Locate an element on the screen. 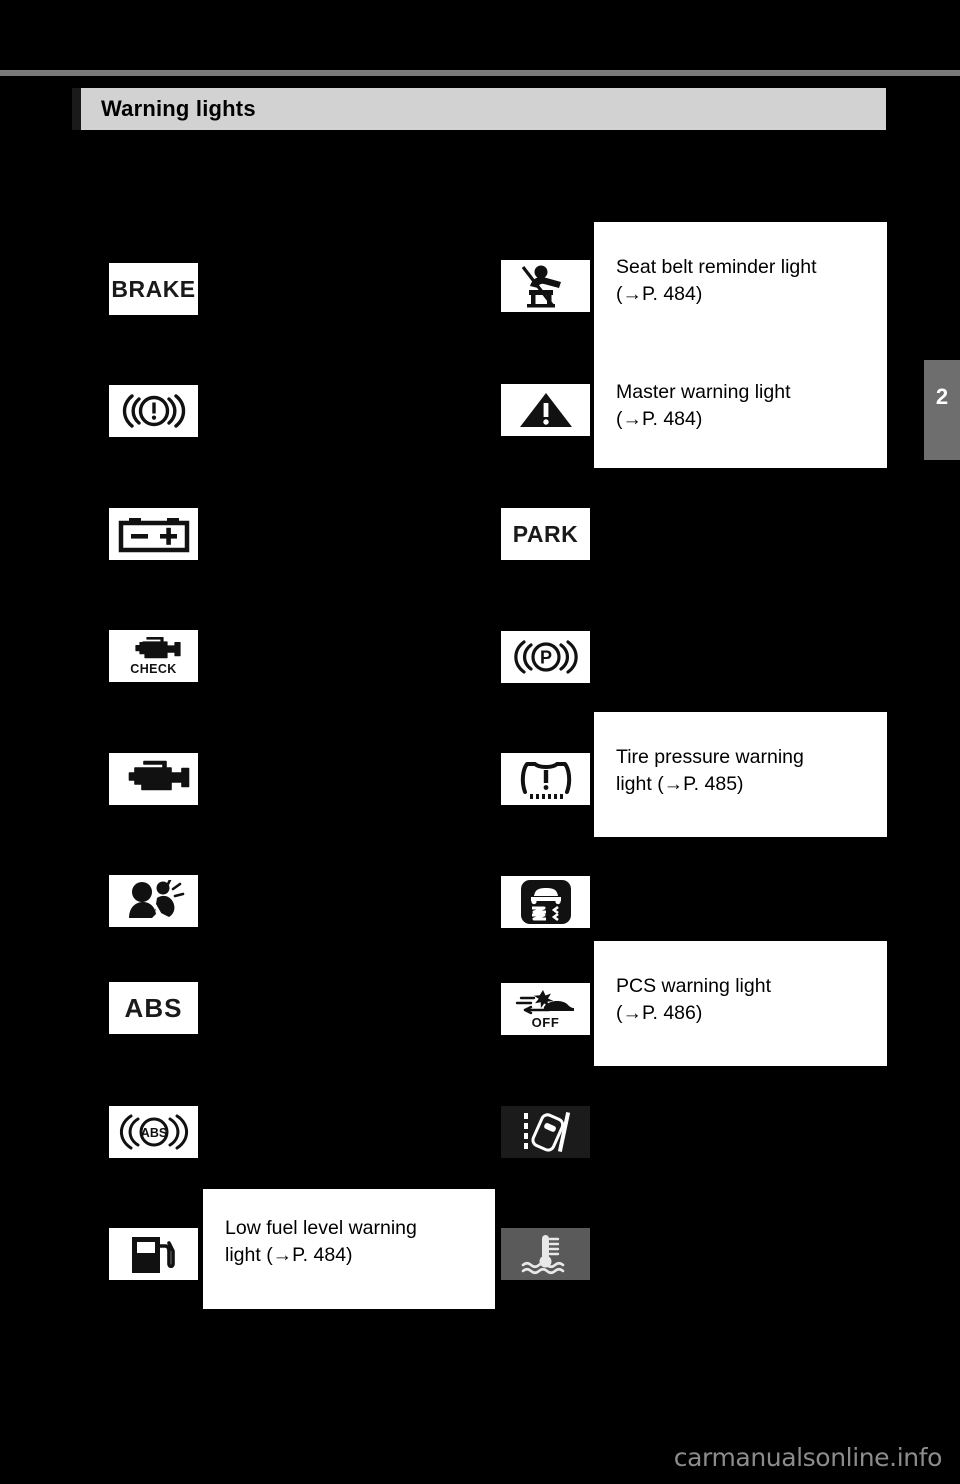  brake-system-warning-icon: BRAKE is located at coordinates (153, 289).